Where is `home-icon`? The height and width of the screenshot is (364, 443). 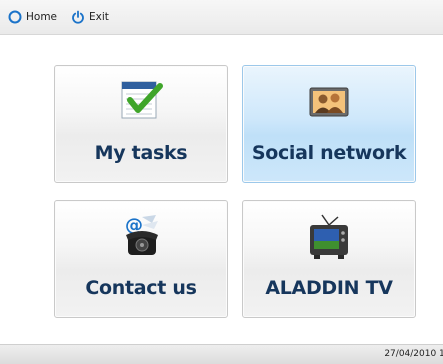
home-icon is located at coordinates (15, 17).